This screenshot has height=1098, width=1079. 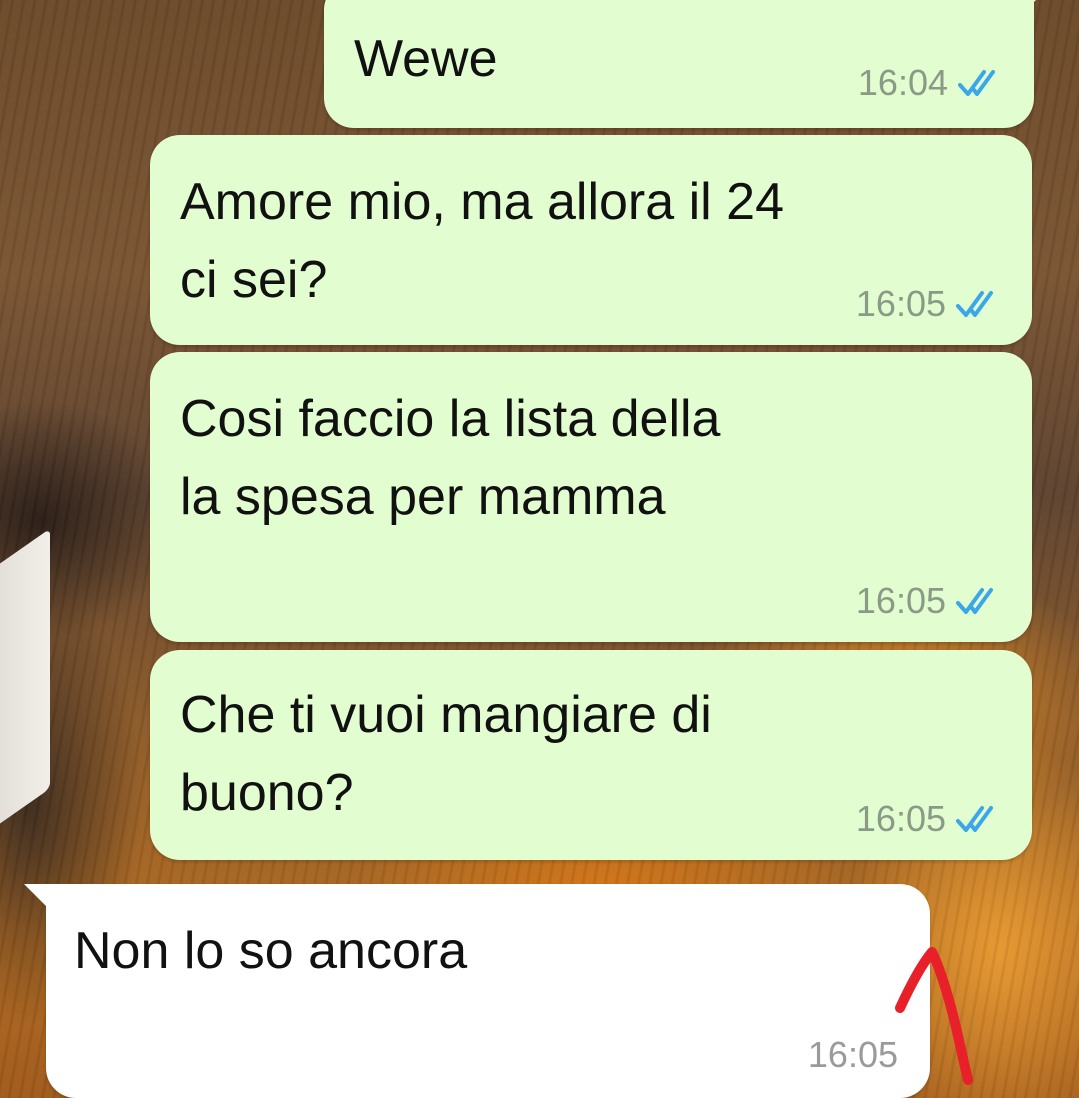 I want to click on message-text: Che ti vuoi mangiare di buono?, so click(x=446, y=754).